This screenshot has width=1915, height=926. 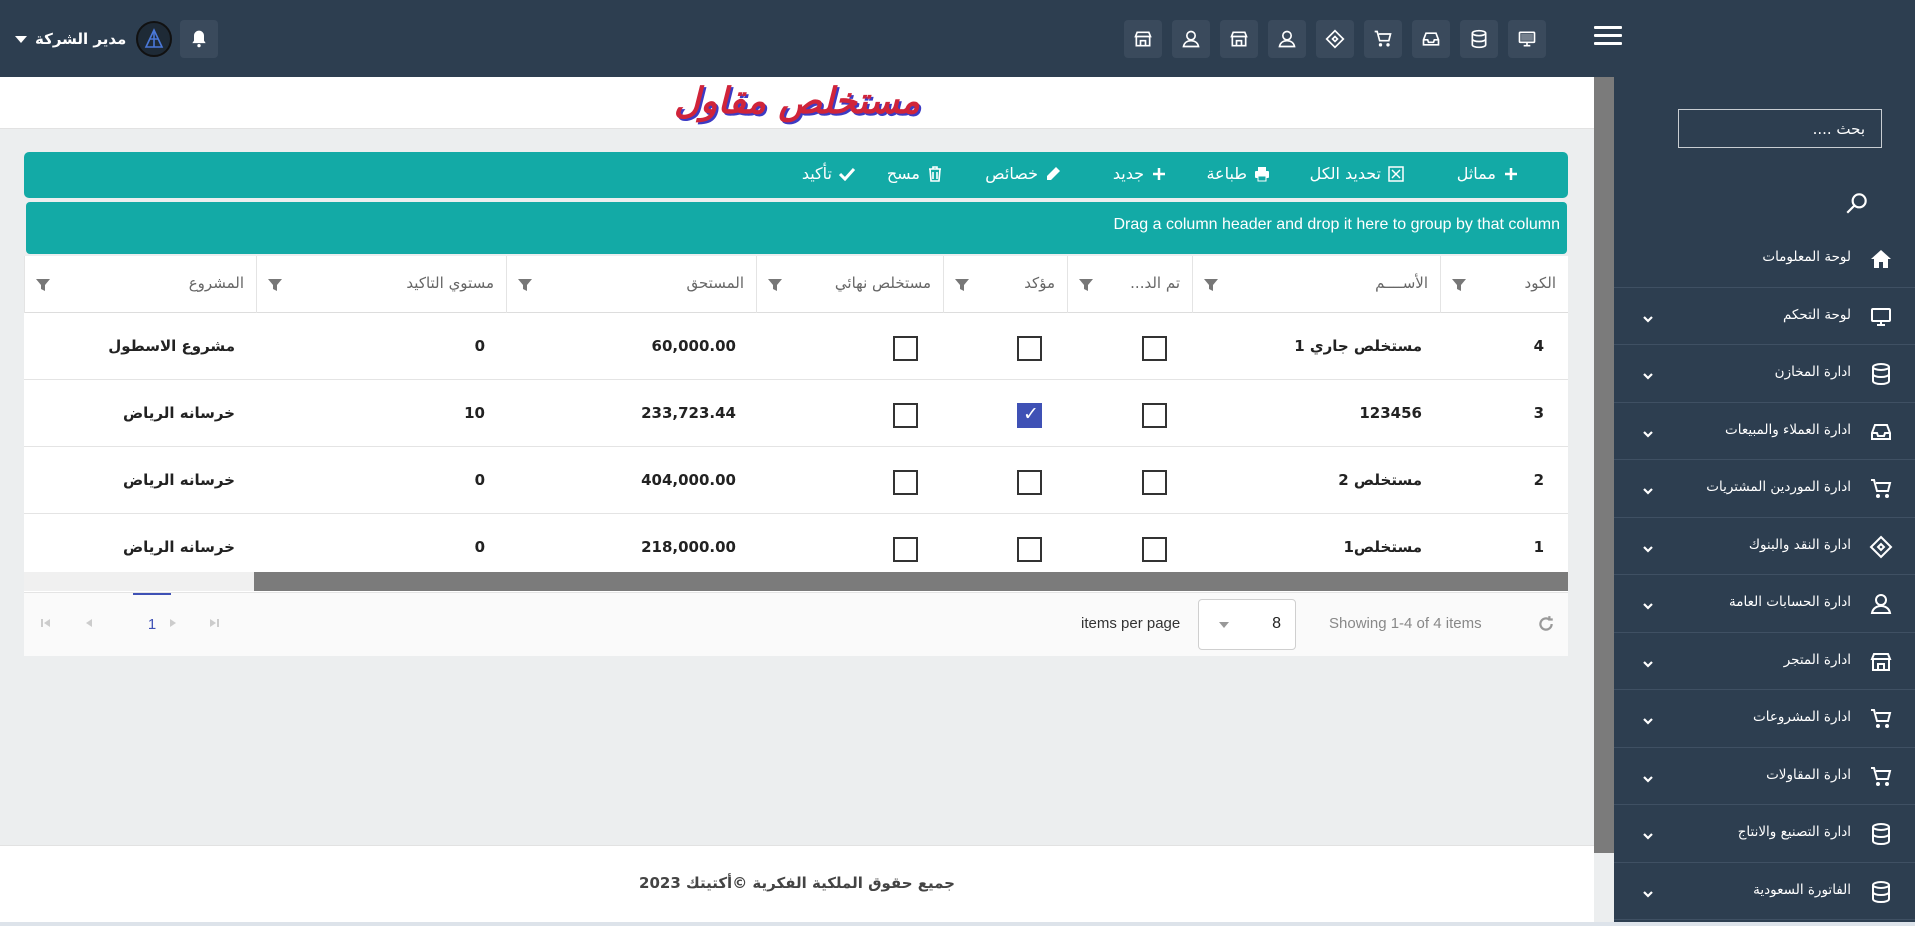 I want to click on cell-confirm-level: 10, so click(x=474, y=413).